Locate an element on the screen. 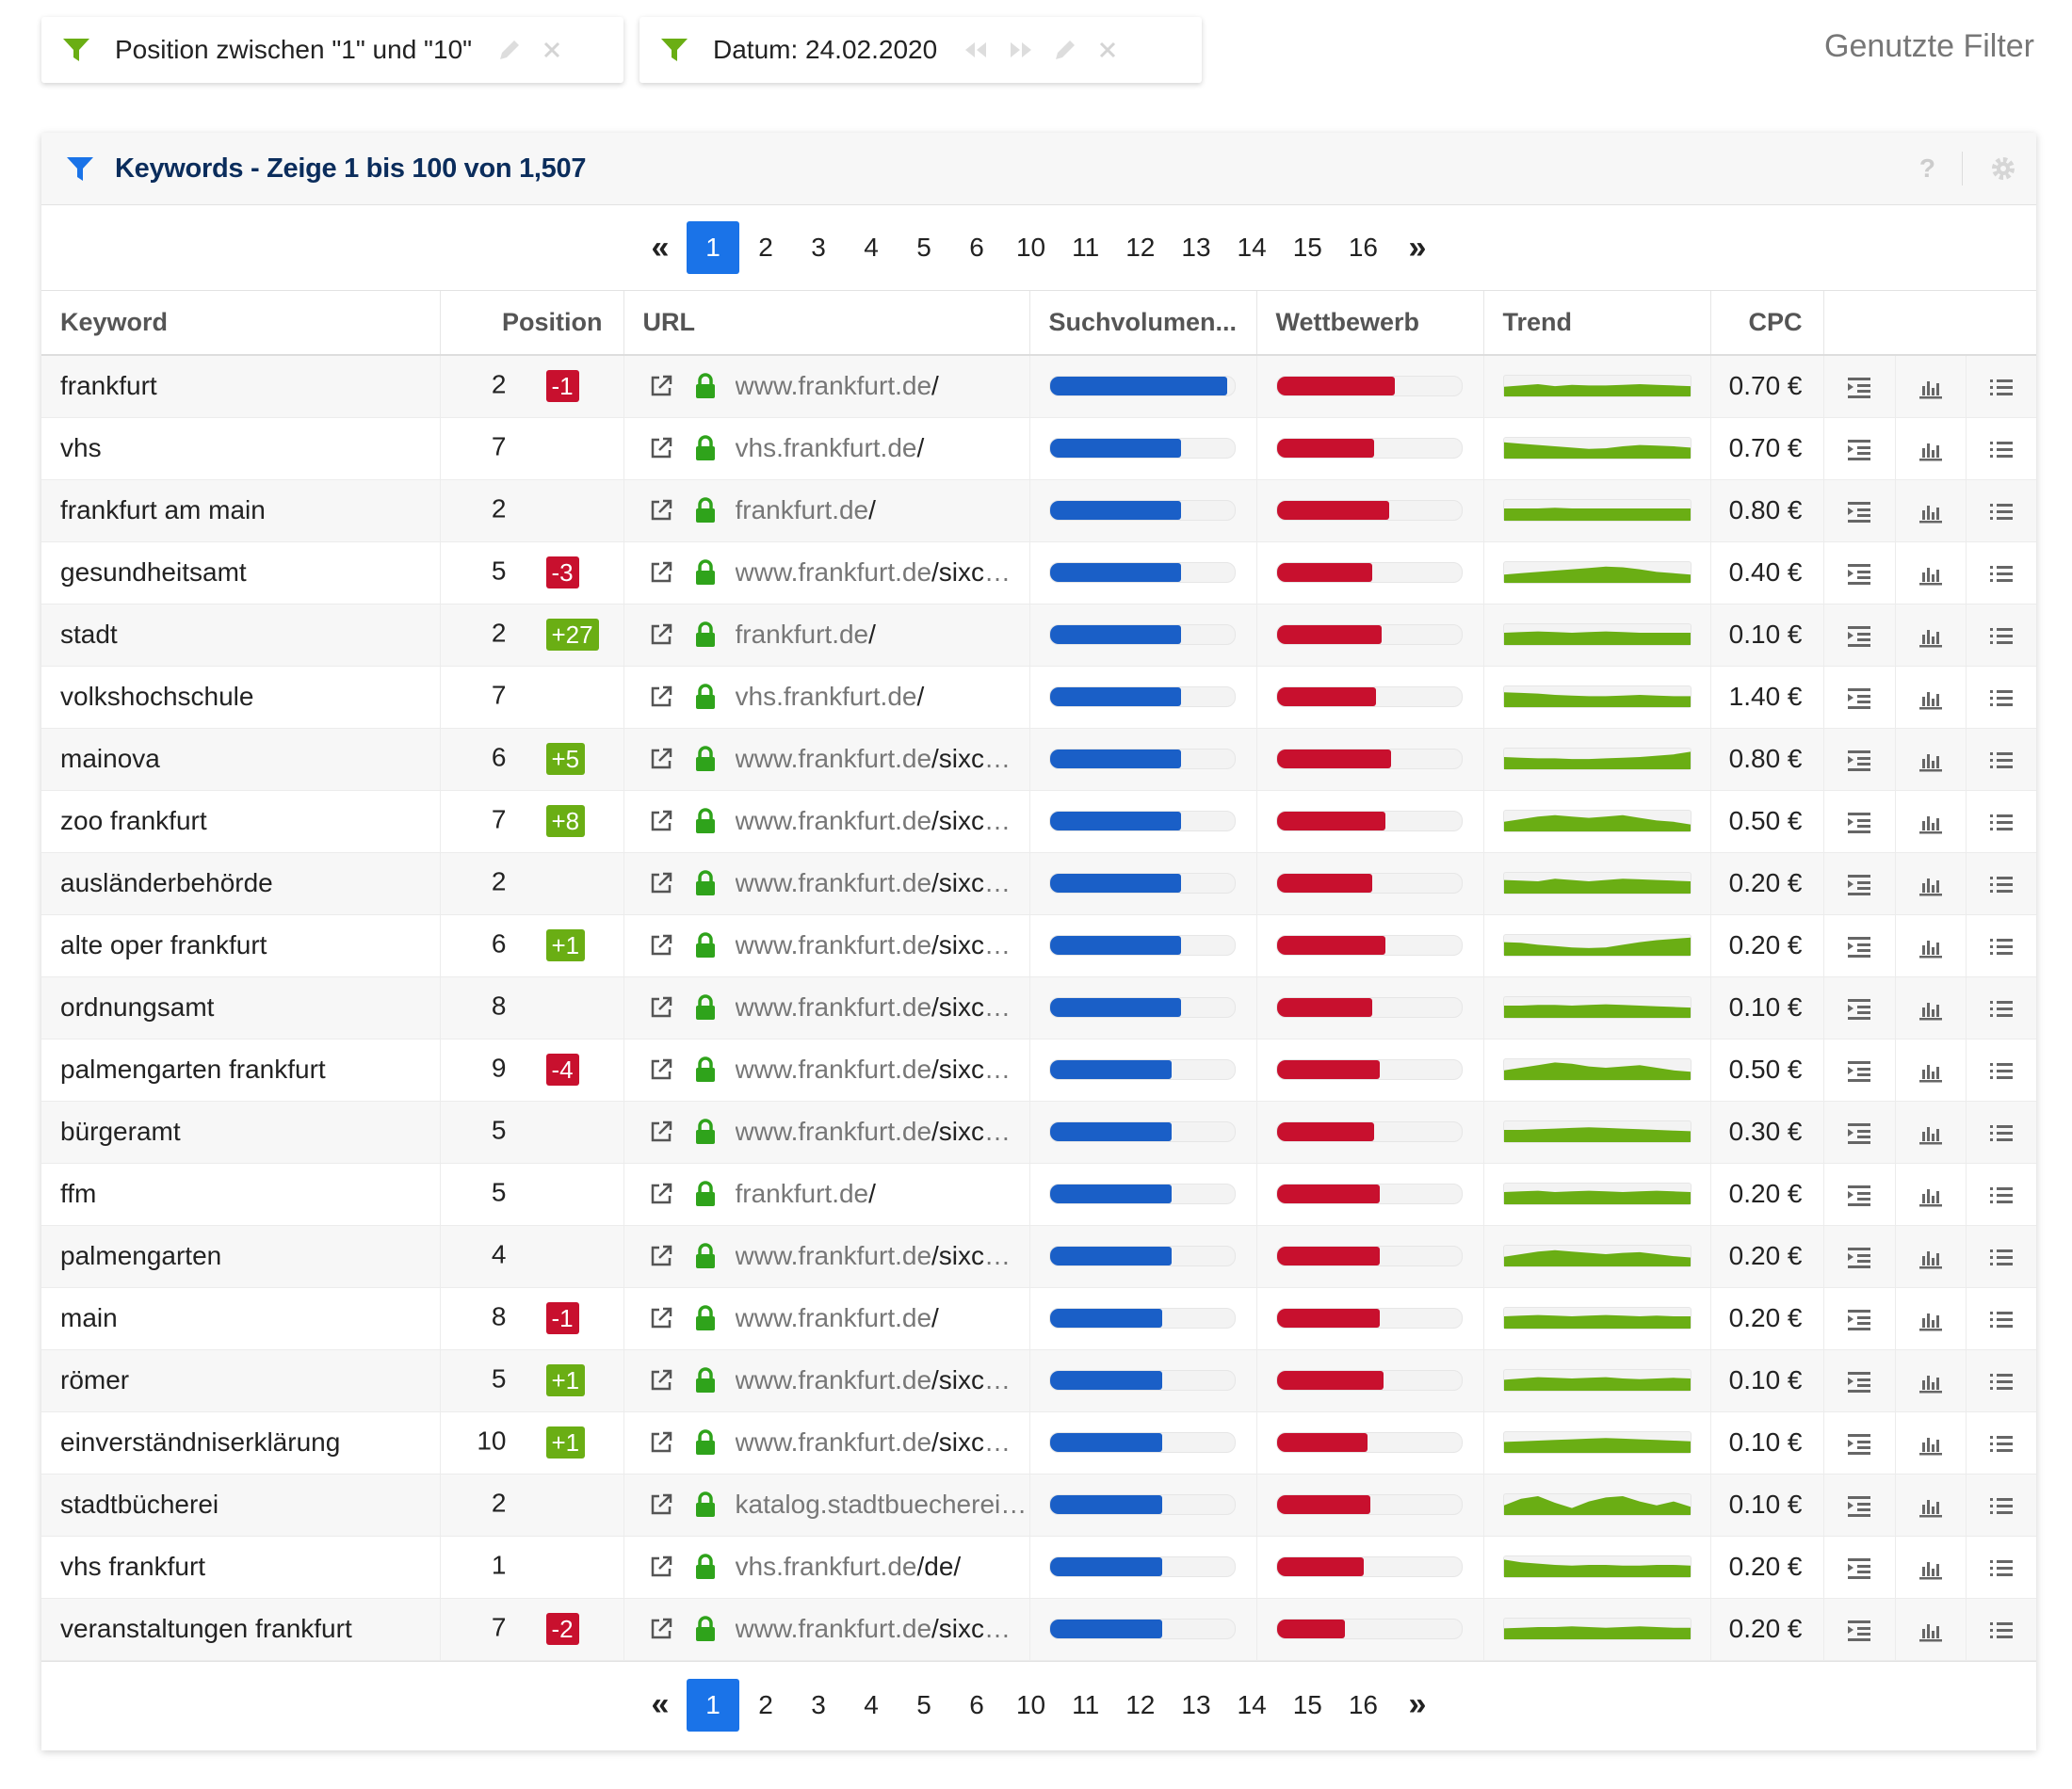  rewind-icon is located at coordinates (976, 50).